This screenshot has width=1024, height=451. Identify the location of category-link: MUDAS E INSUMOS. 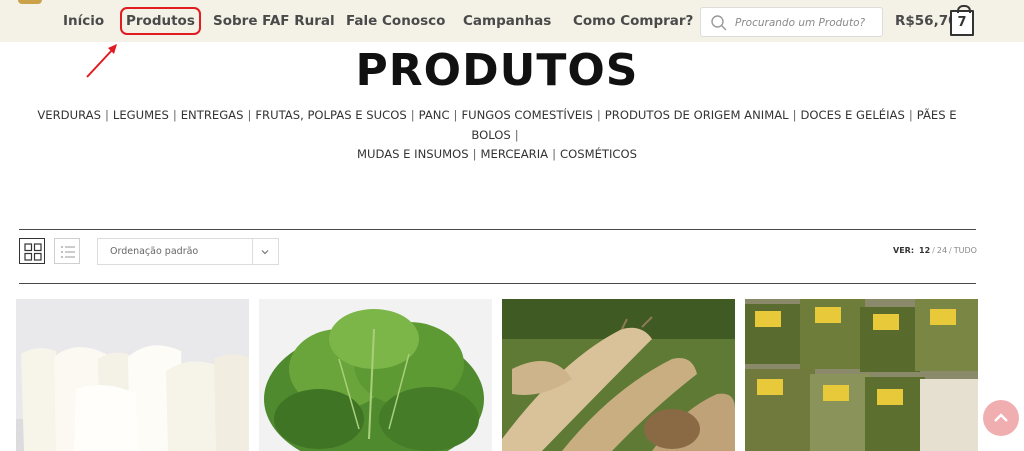
(413, 154).